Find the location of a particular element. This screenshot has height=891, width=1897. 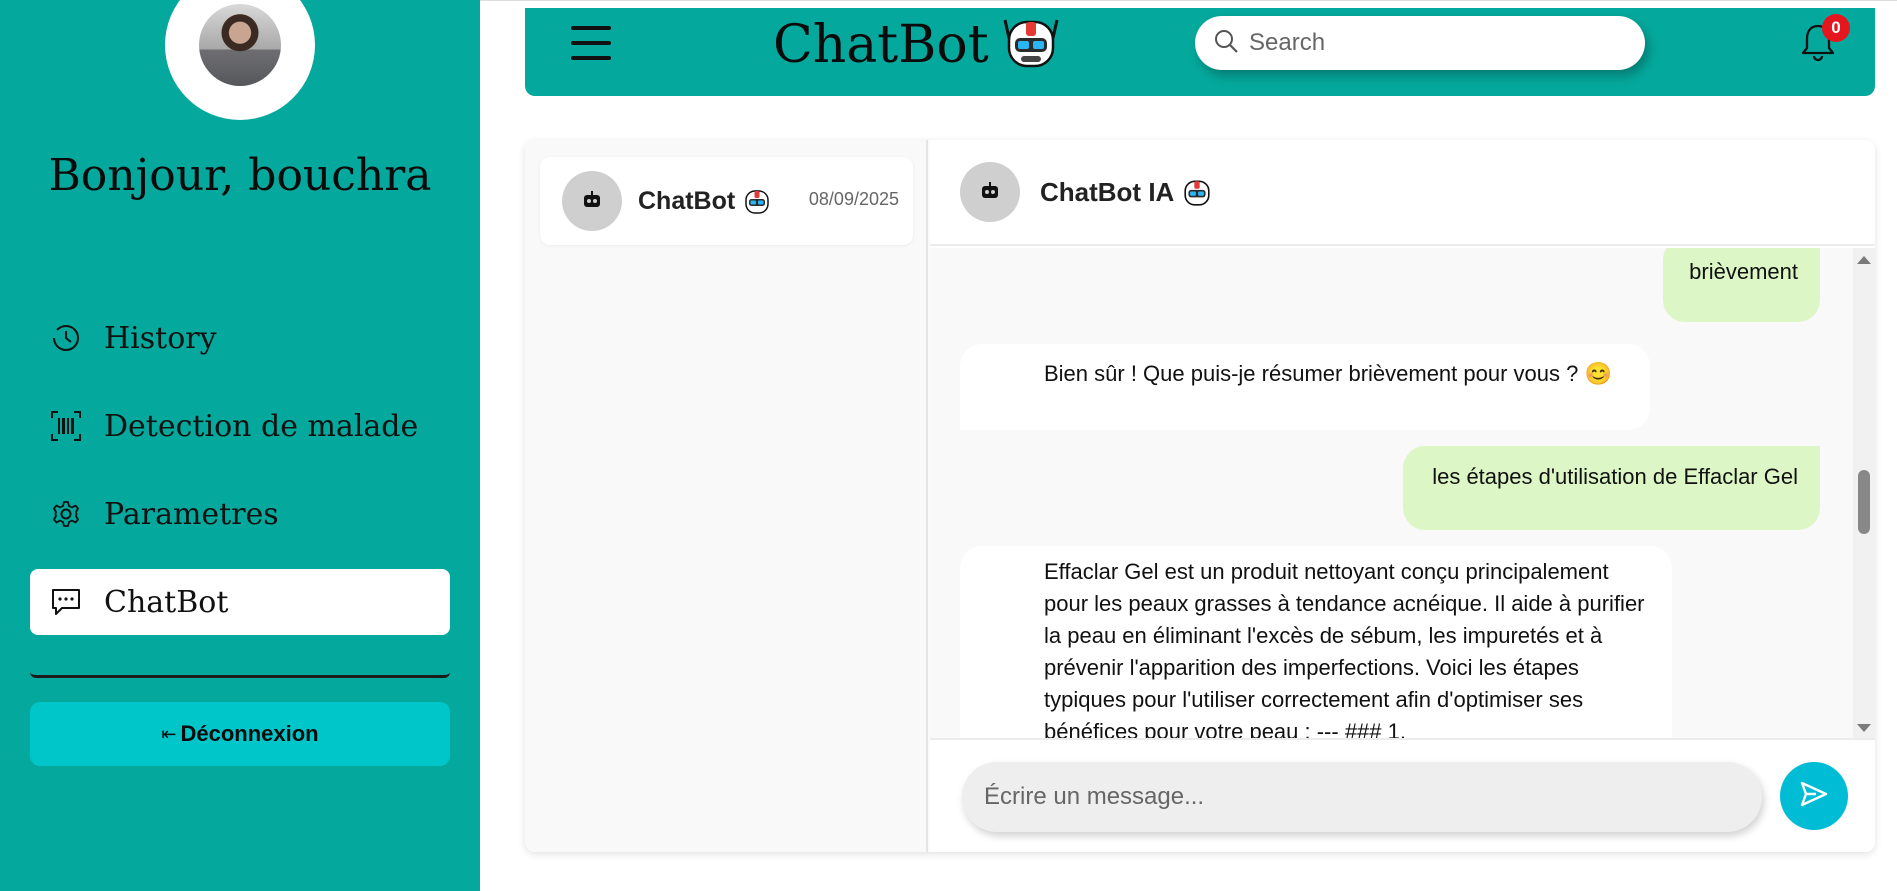

sidebar-item-detection: Detection de malade is located at coordinates (240, 426).